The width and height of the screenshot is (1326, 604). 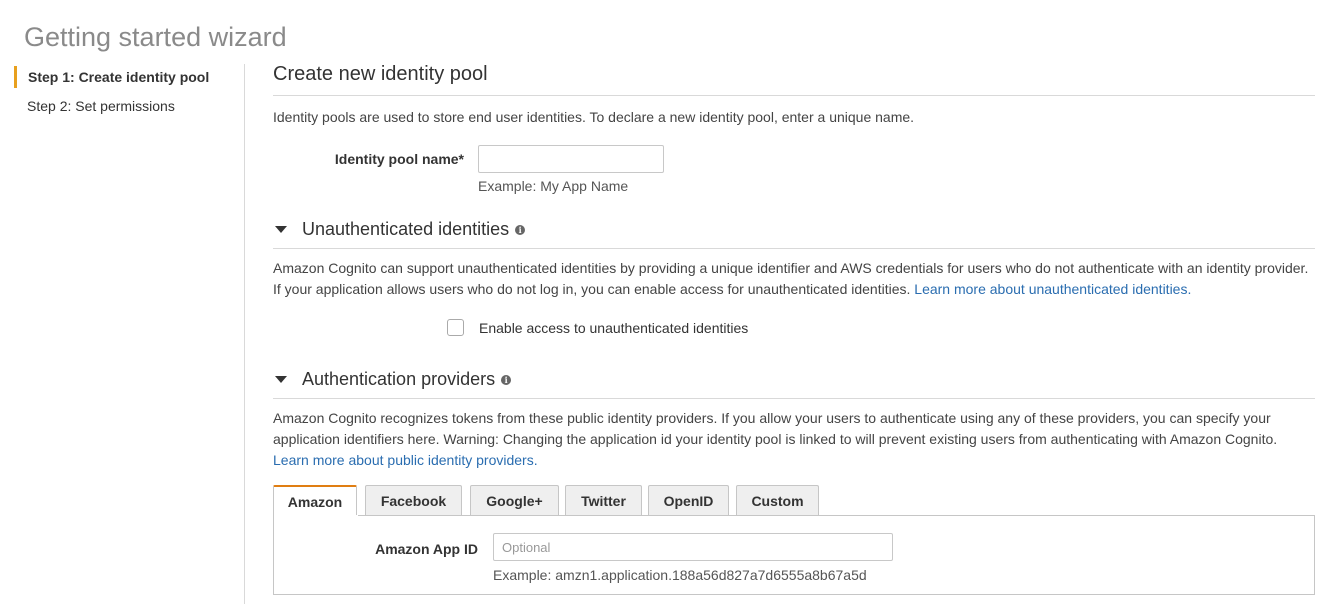 I want to click on tab-facebook: Facebook, so click(x=413, y=500).